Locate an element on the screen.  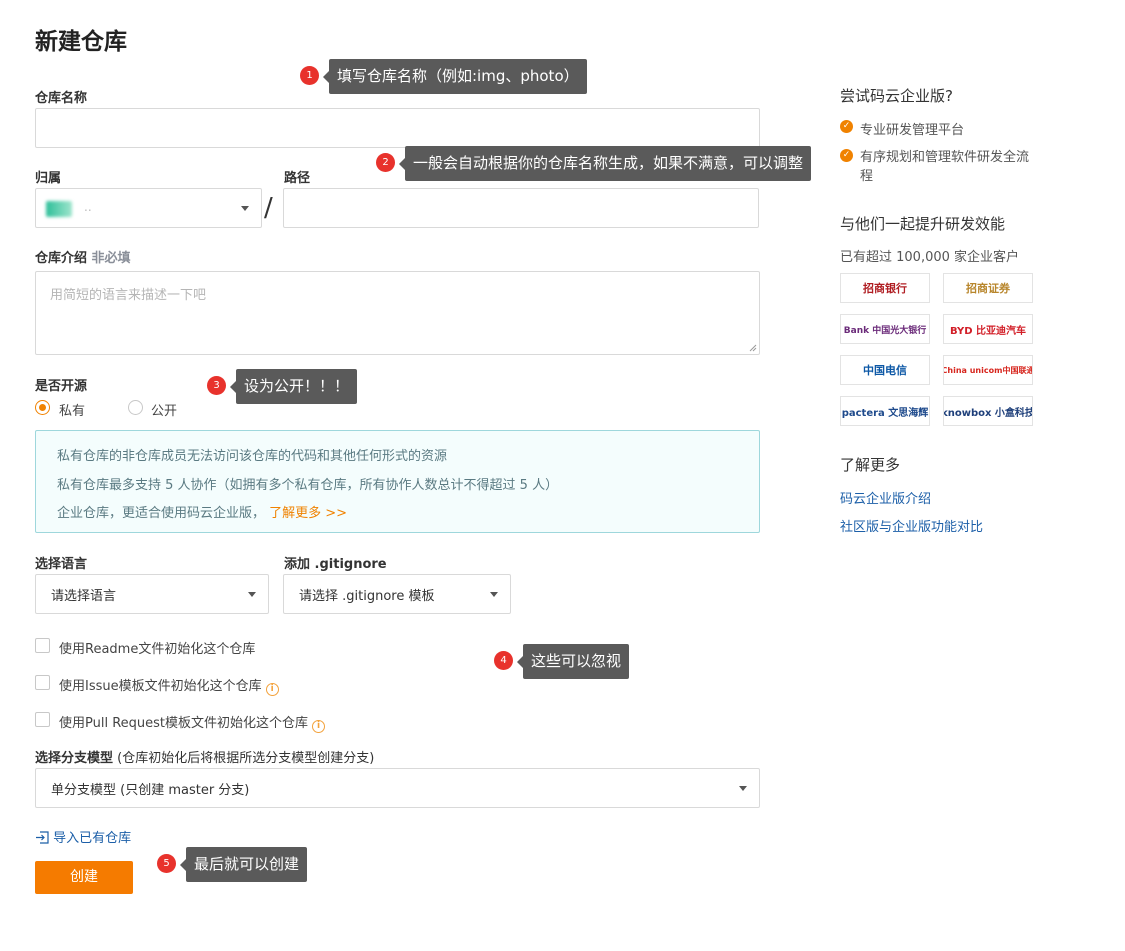
learn-more-title: 了解更多 is located at coordinates (870, 465).